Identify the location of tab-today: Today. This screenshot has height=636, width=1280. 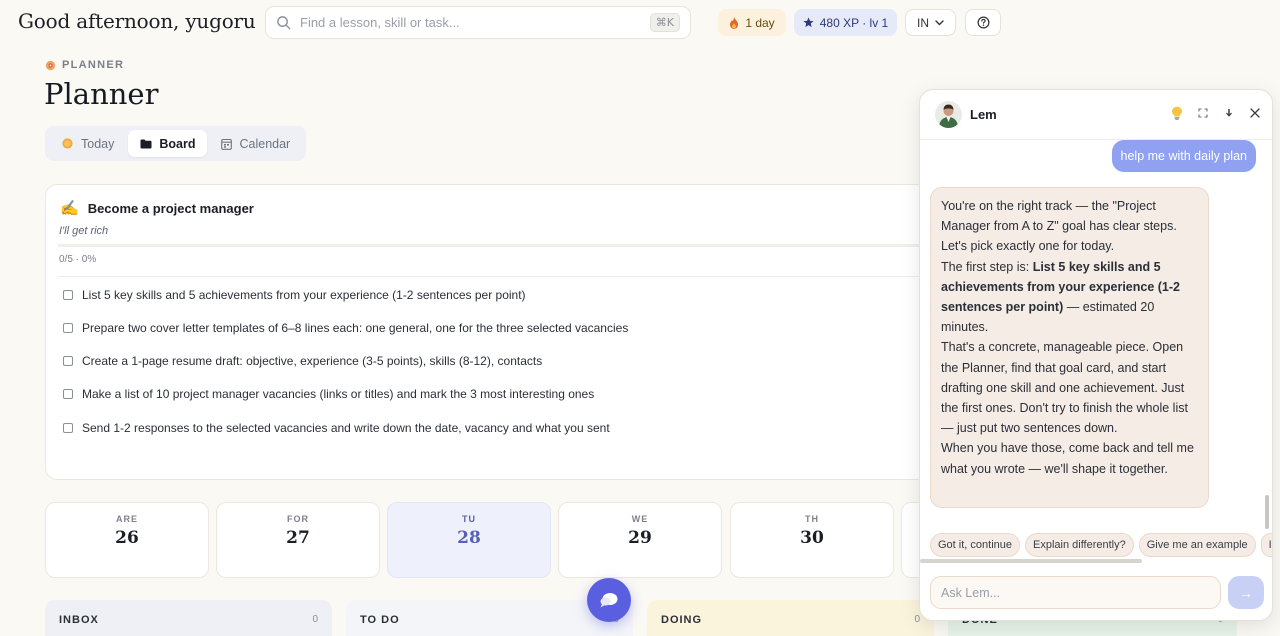
(87, 143).